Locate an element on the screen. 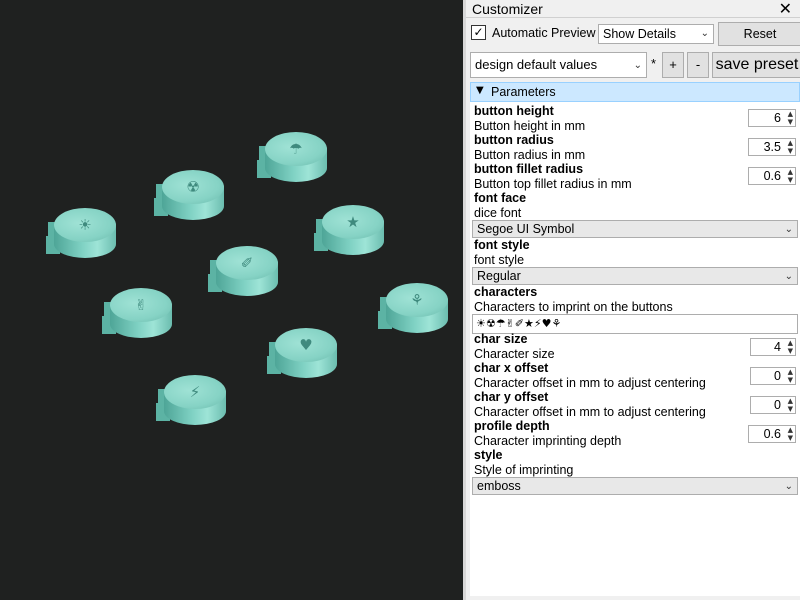 This screenshot has height=600, width=800. param-desc: font style is located at coordinates (499, 260).